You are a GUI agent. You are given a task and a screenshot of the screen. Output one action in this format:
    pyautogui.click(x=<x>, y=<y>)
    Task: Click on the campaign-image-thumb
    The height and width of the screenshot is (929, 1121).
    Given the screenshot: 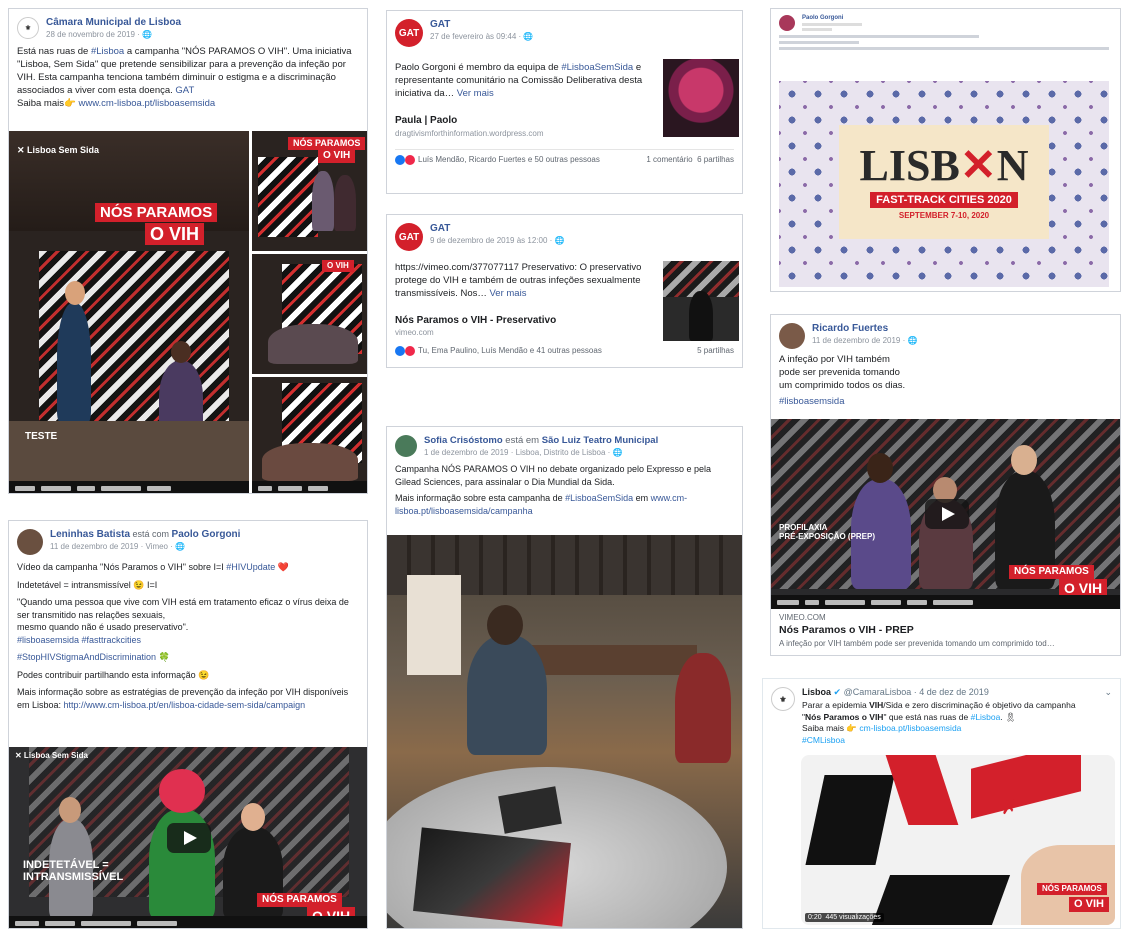 What is the action you would take?
    pyautogui.click(x=309, y=435)
    